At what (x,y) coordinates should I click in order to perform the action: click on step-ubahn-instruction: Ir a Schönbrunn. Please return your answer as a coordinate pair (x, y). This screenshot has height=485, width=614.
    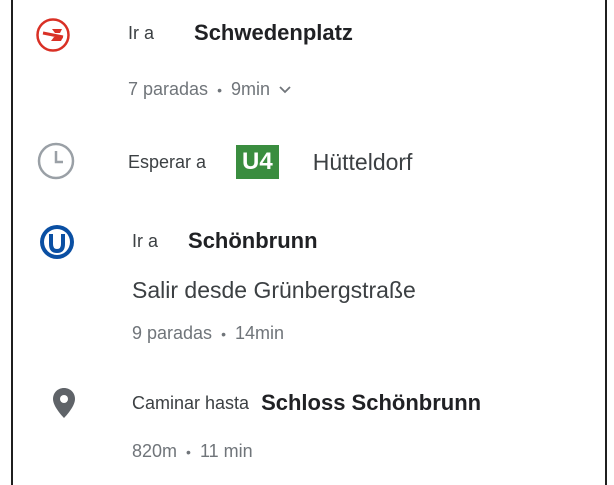
    Looking at the image, I should click on (225, 241).